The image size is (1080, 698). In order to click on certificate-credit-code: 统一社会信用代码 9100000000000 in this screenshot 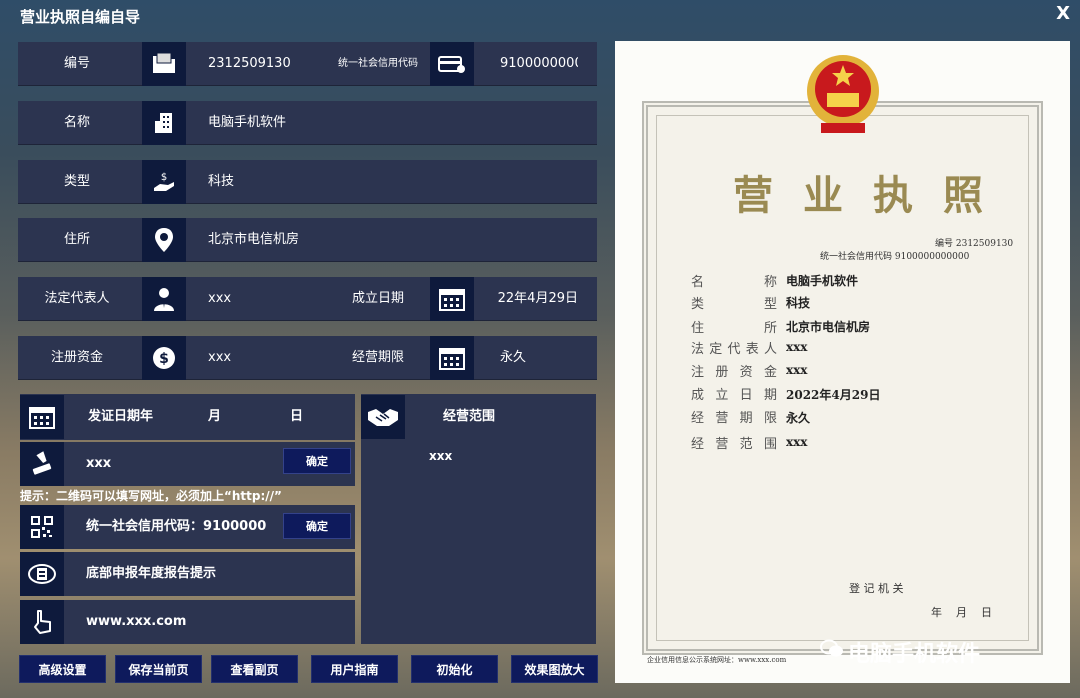, I will do `click(895, 257)`.